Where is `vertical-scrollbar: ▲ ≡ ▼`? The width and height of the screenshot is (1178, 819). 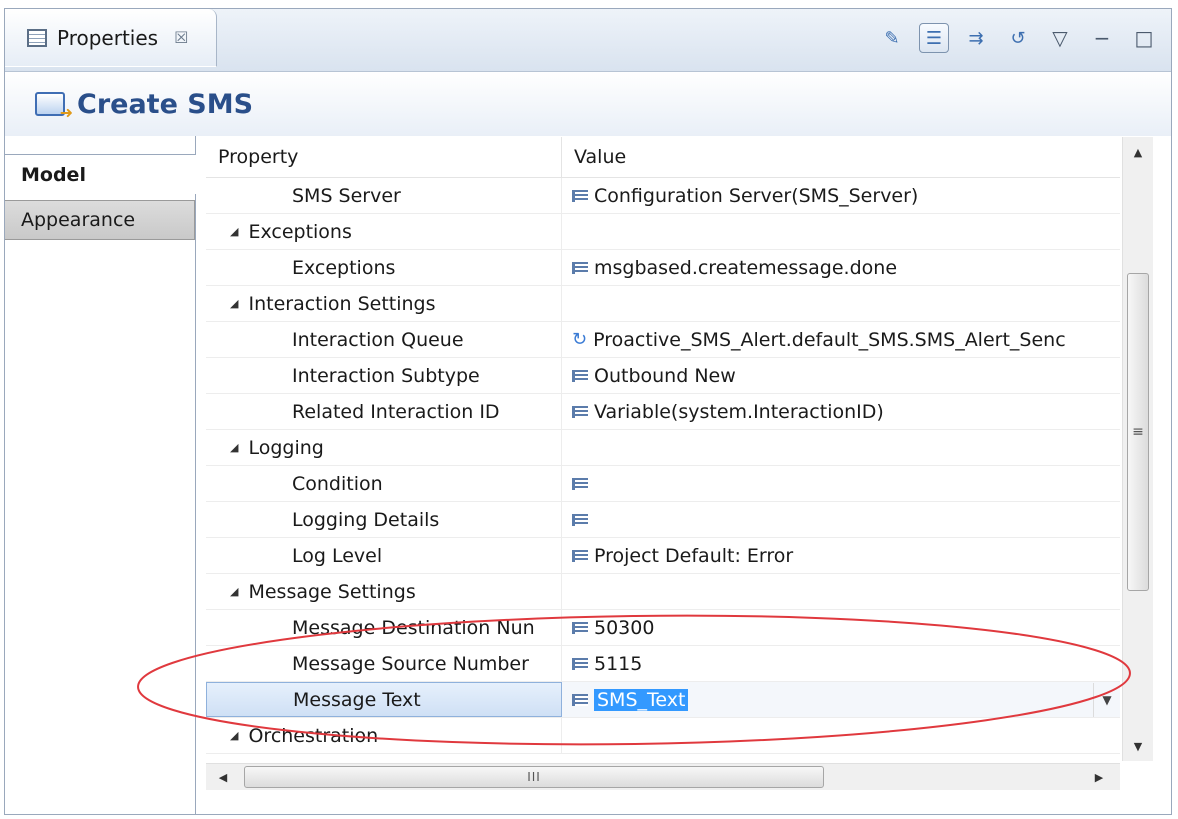
vertical-scrollbar: ▲ ≡ ▼ is located at coordinates (1137, 449).